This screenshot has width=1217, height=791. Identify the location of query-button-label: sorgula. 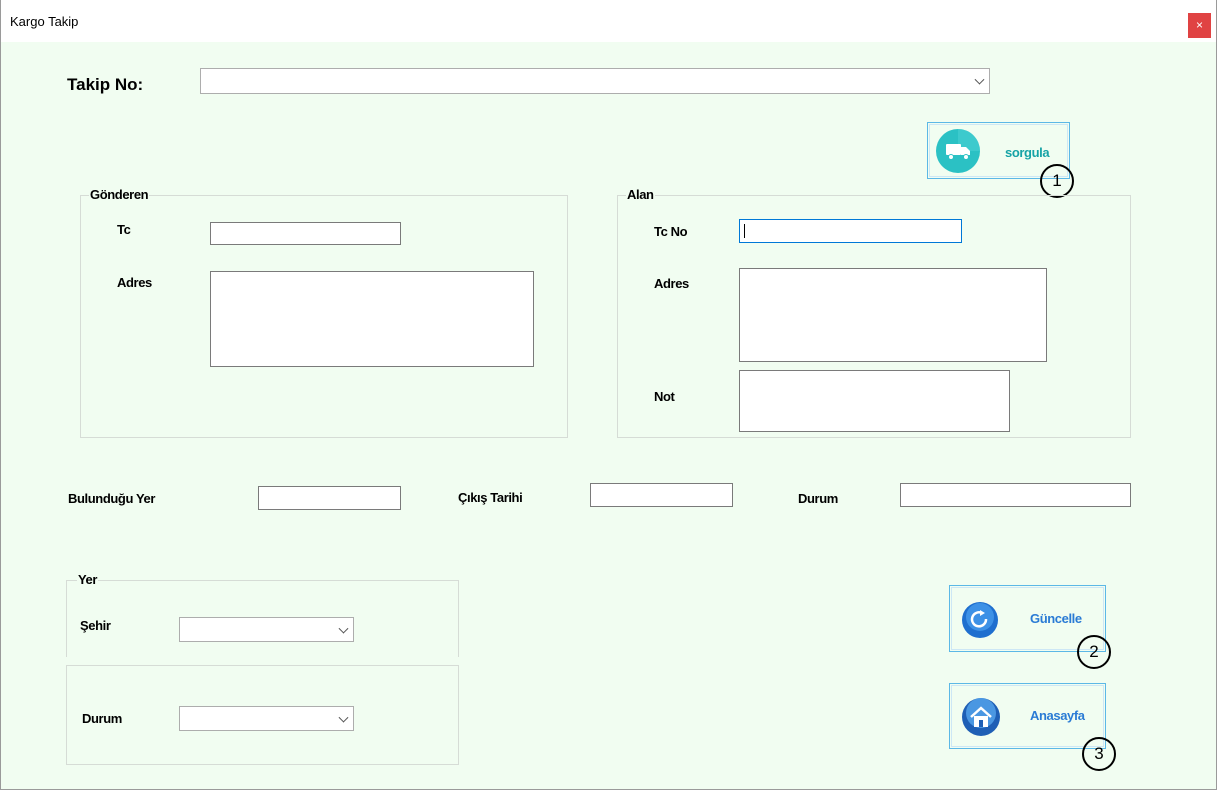
(1027, 152).